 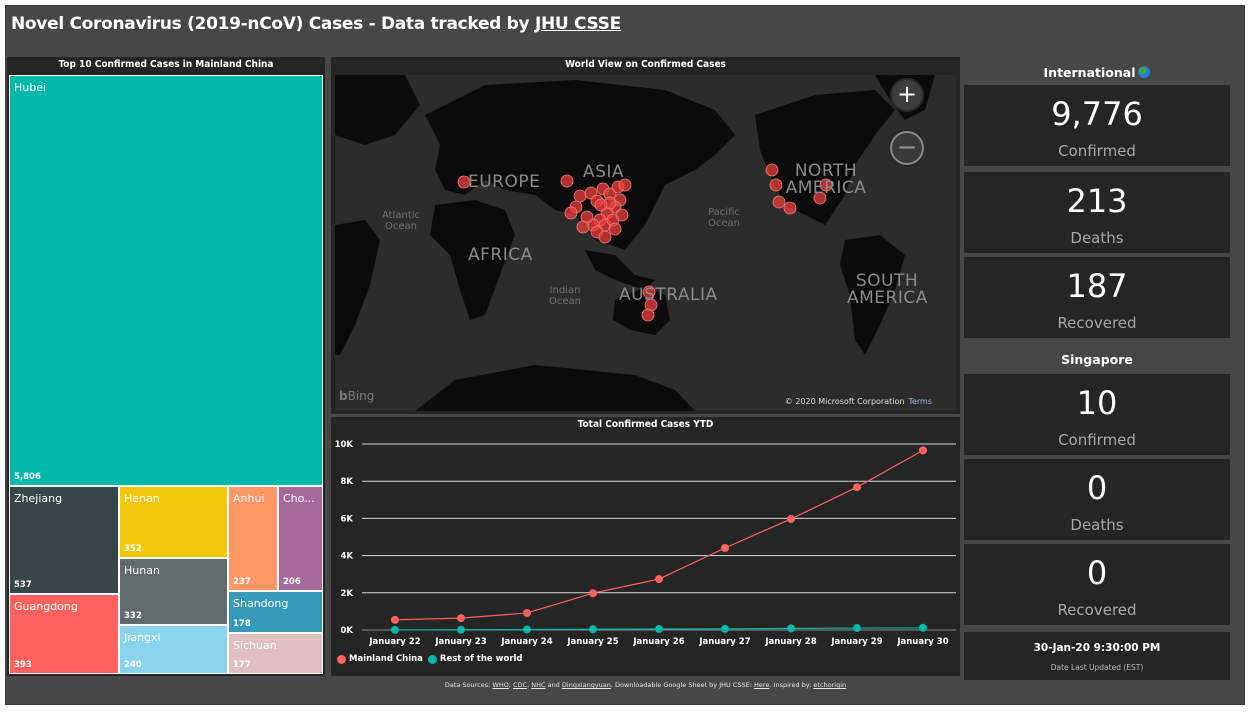 What do you see at coordinates (64, 540) in the screenshot?
I see `treemap-tile-zhejiang: Zhejiang 537` at bounding box center [64, 540].